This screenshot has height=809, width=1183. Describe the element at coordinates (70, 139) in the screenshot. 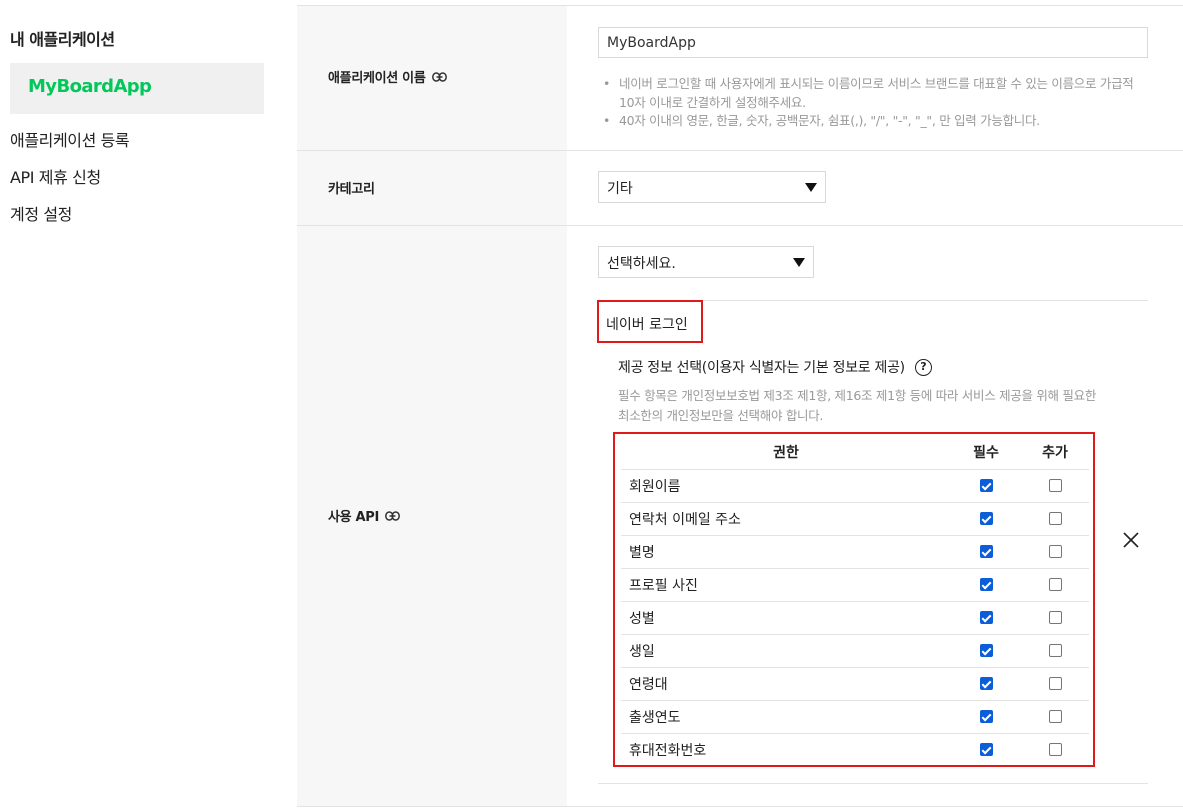

I see `sidebar-item-register-app: 애플리케이션 등록` at that location.